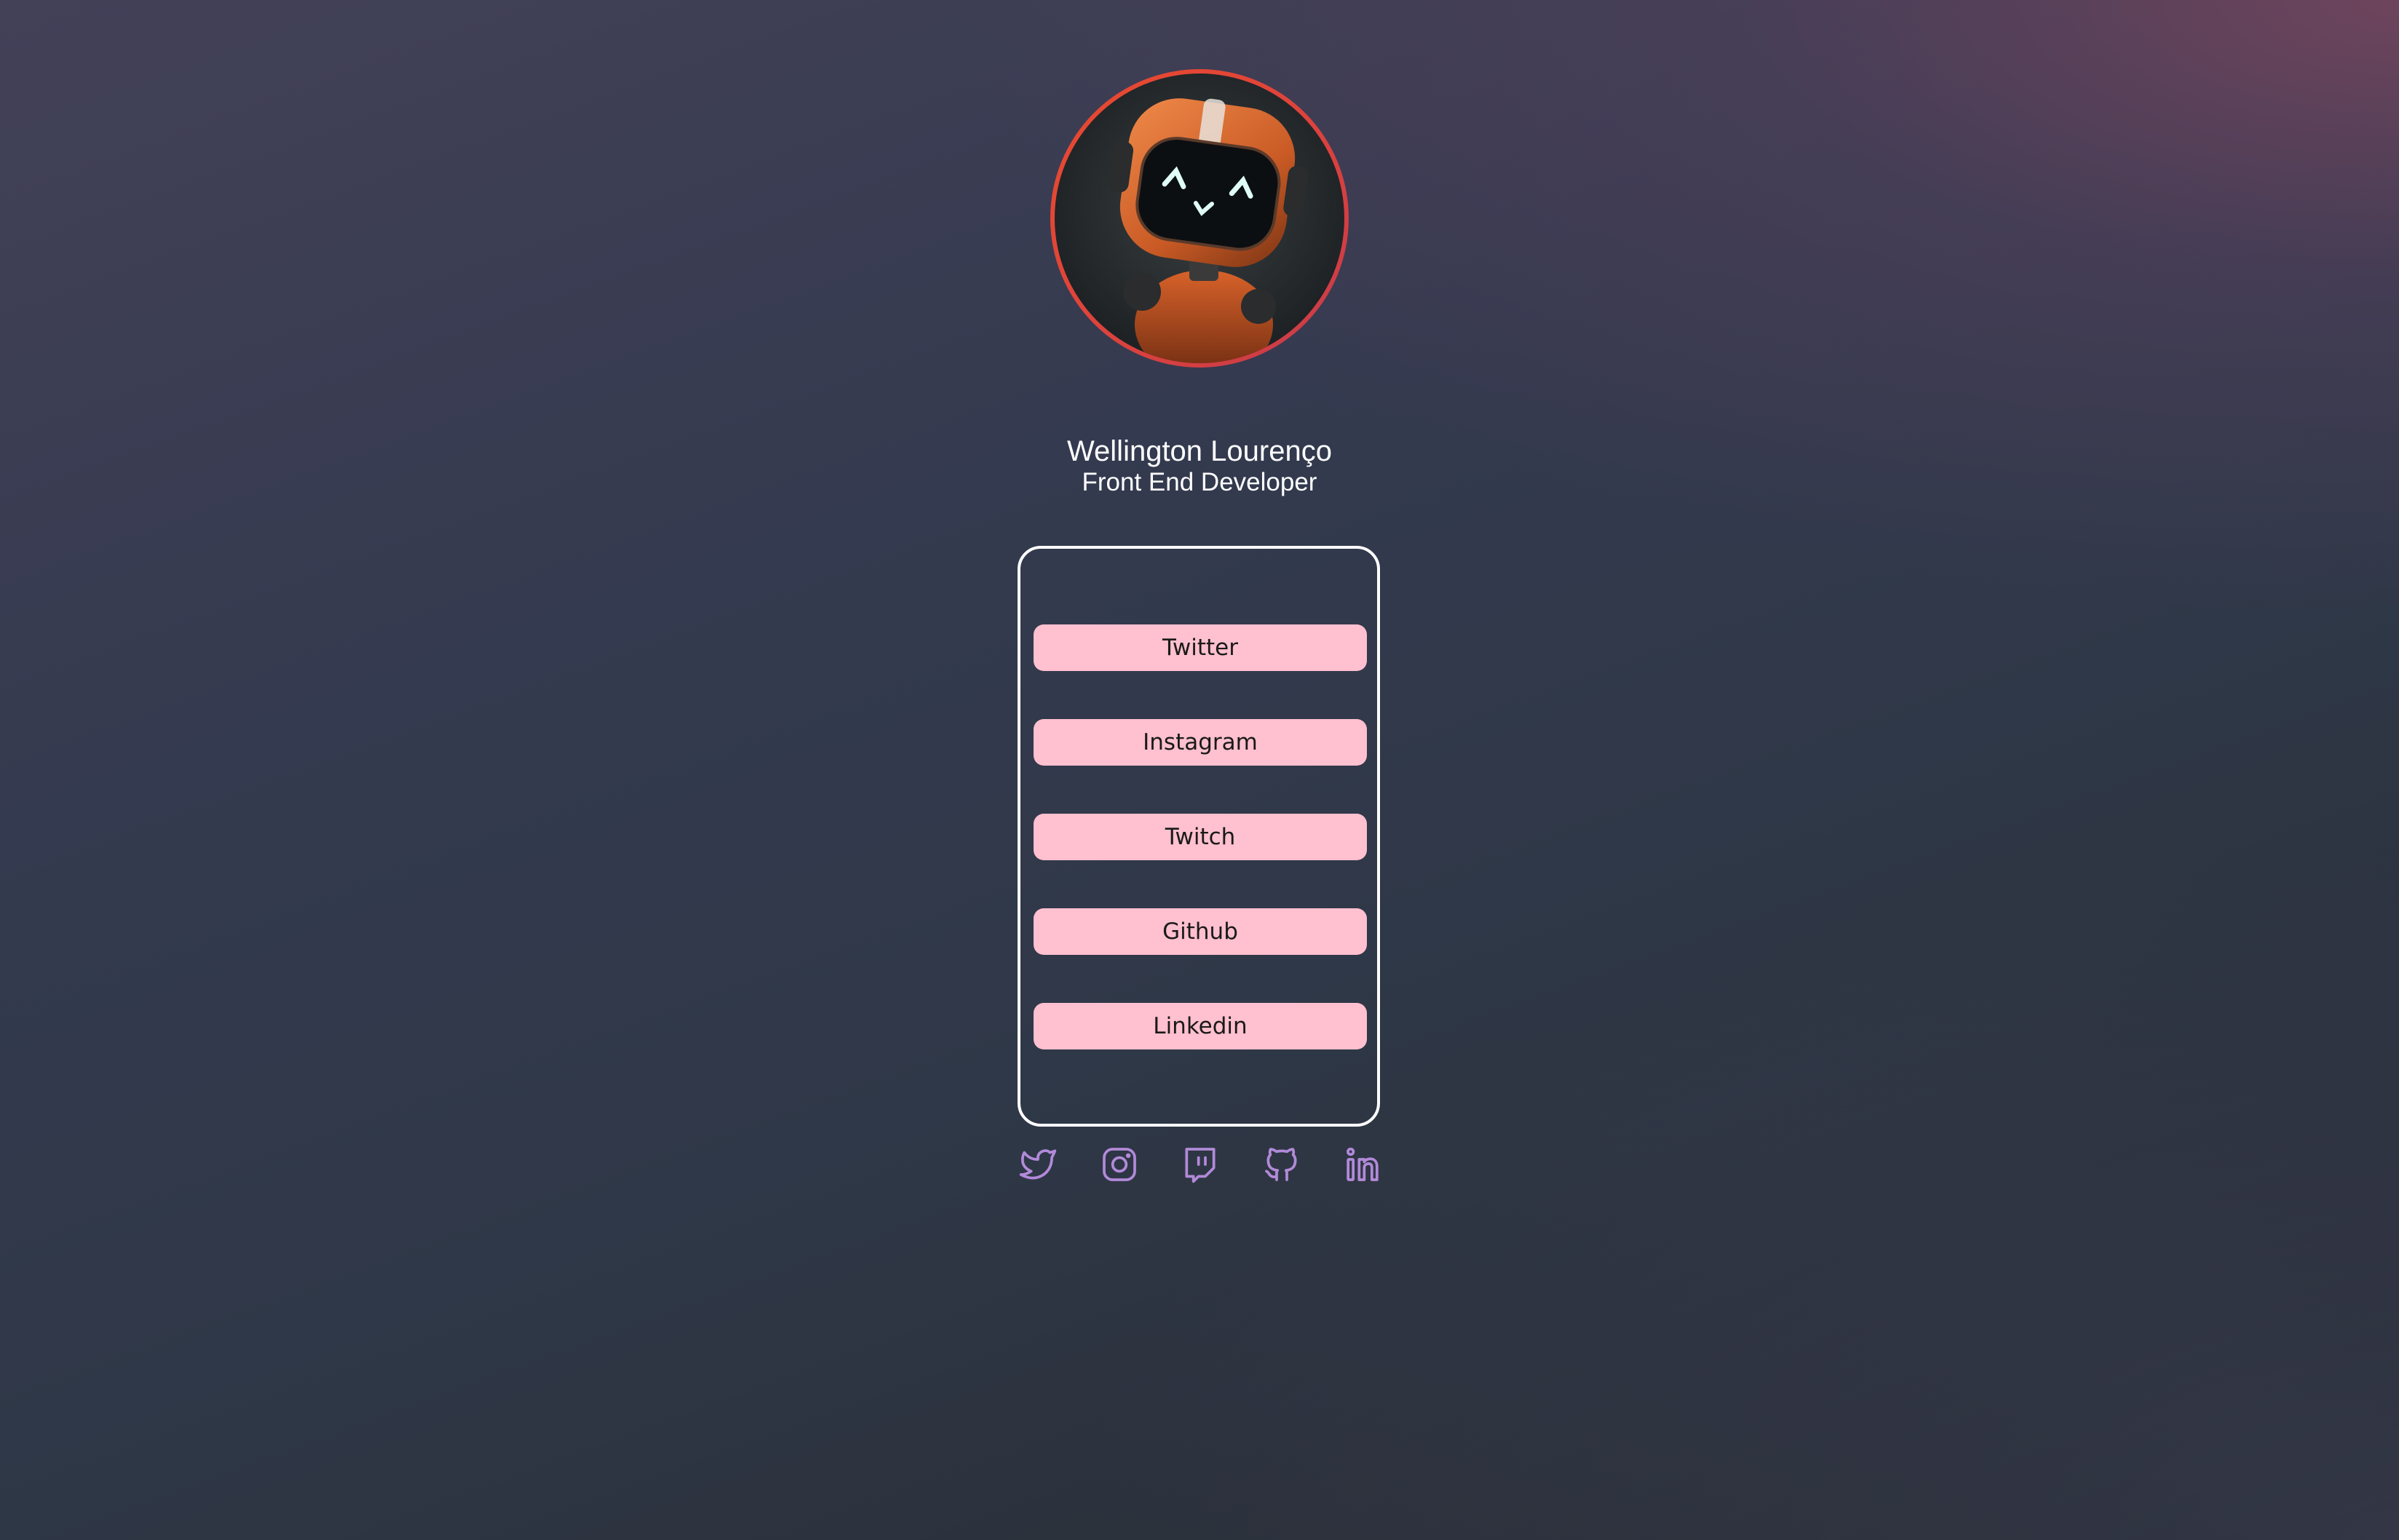 The width and height of the screenshot is (2399, 1540). I want to click on twitch-link-button: Twitch, so click(1200, 837).